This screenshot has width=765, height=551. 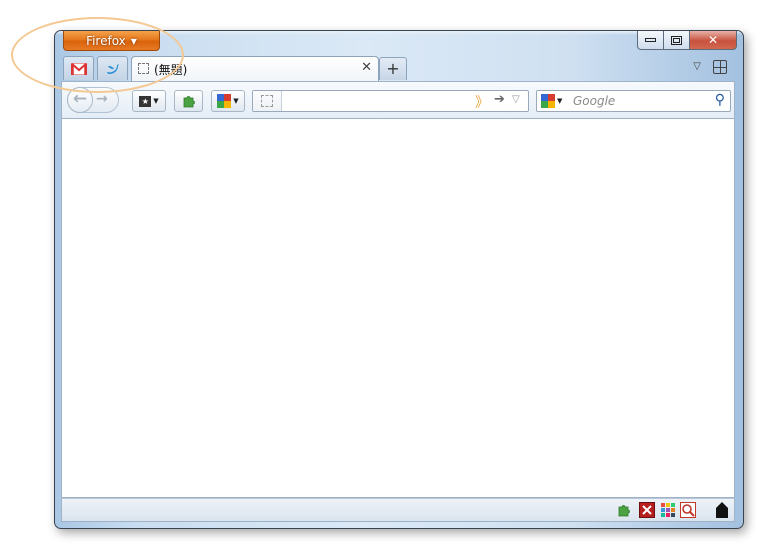 I want to click on navigation-toolbar: ← → ★ ▼ ▼ 》 ➔ ▽ ▼ Google ⚲, so click(x=398, y=99).